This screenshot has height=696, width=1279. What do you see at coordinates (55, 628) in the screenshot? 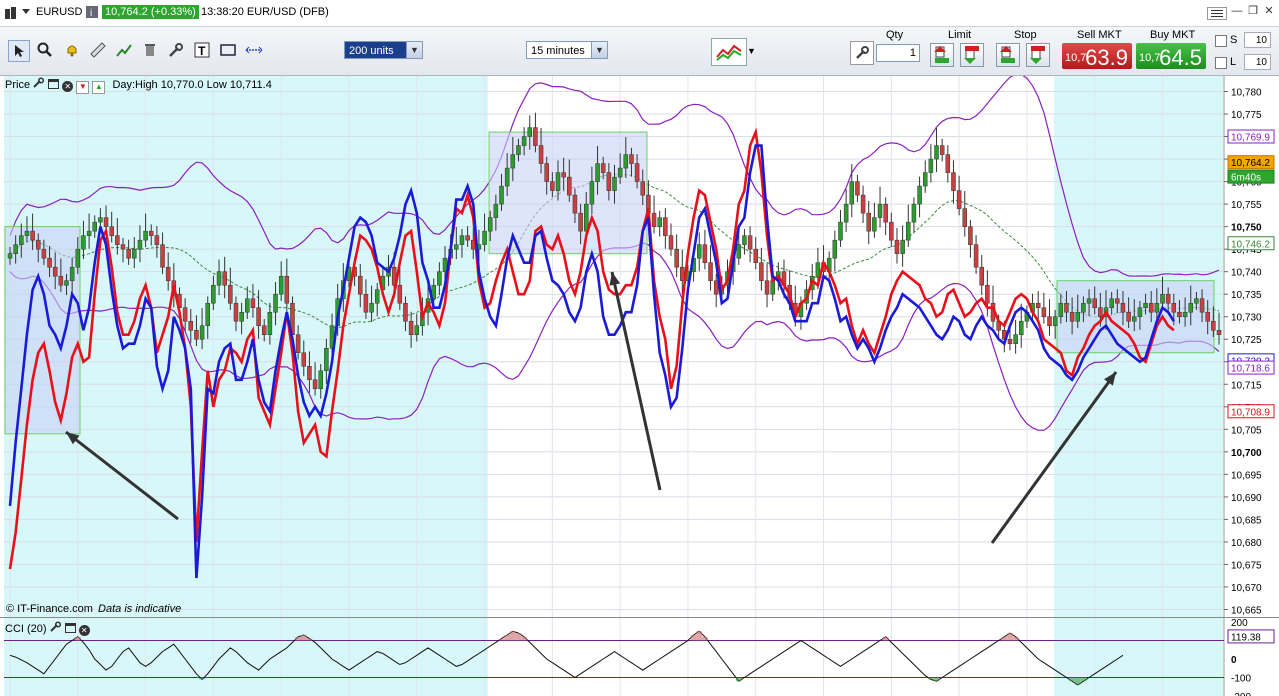
I see `cci-settings-icon` at bounding box center [55, 628].